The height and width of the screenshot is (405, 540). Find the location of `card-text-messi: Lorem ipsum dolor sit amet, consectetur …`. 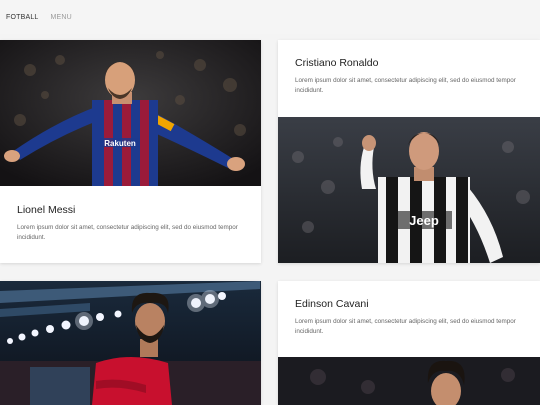

card-text-messi: Lorem ipsum dolor sit amet, consectetur … is located at coordinates (127, 232).